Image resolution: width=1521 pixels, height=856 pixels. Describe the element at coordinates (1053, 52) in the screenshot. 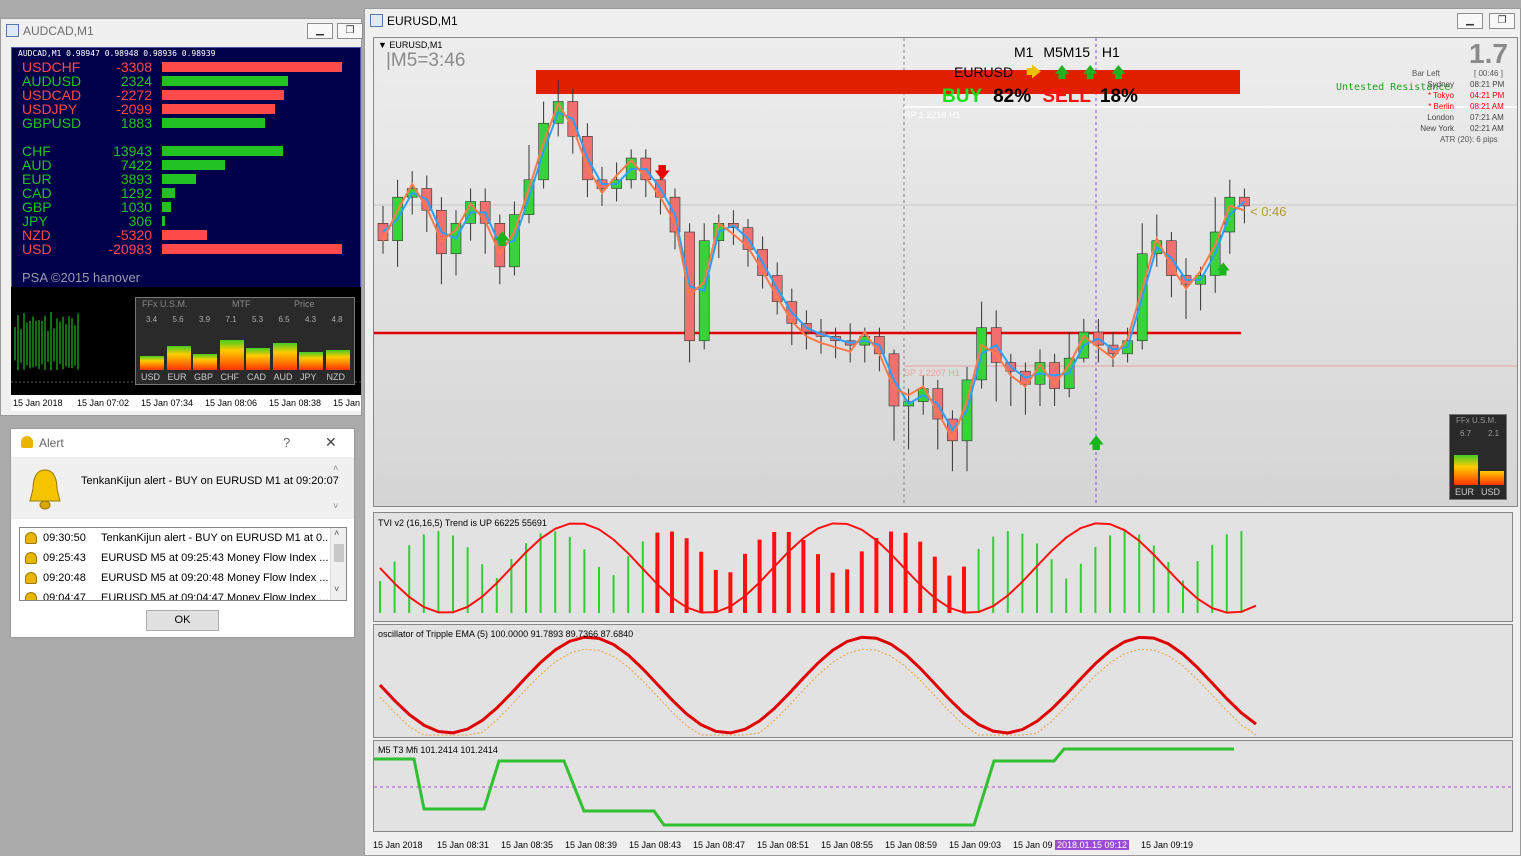

I see `tf-label: M5` at that location.